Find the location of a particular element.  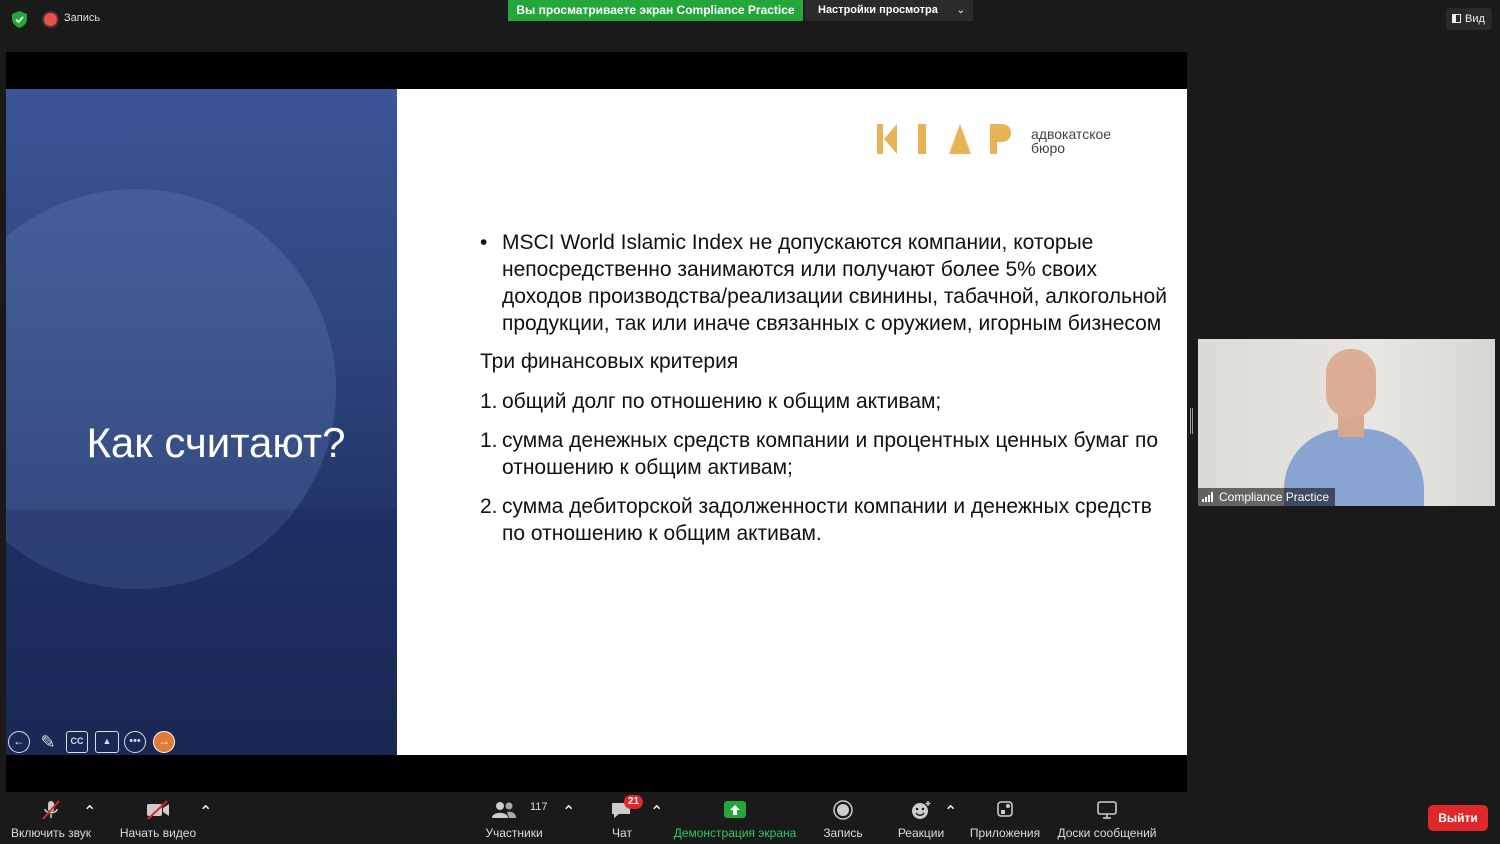

reactions-emoji-icon is located at coordinates (921, 810).